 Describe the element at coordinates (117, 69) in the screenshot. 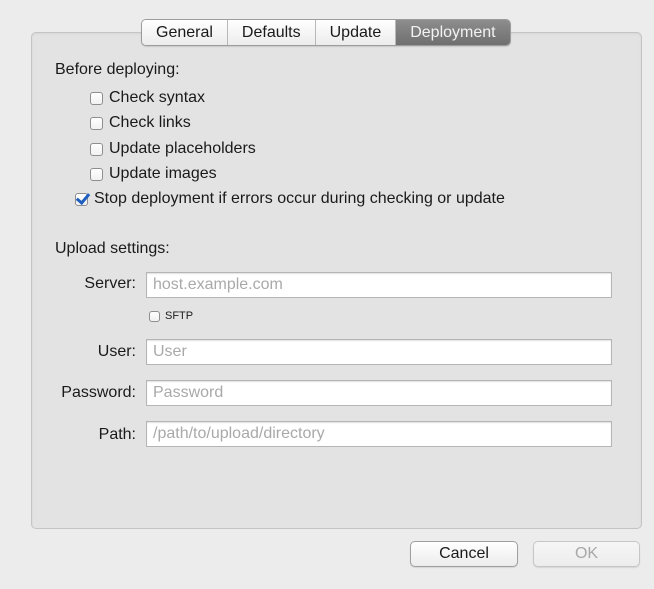

I see `before-deploying-heading: Before deploying:` at that location.